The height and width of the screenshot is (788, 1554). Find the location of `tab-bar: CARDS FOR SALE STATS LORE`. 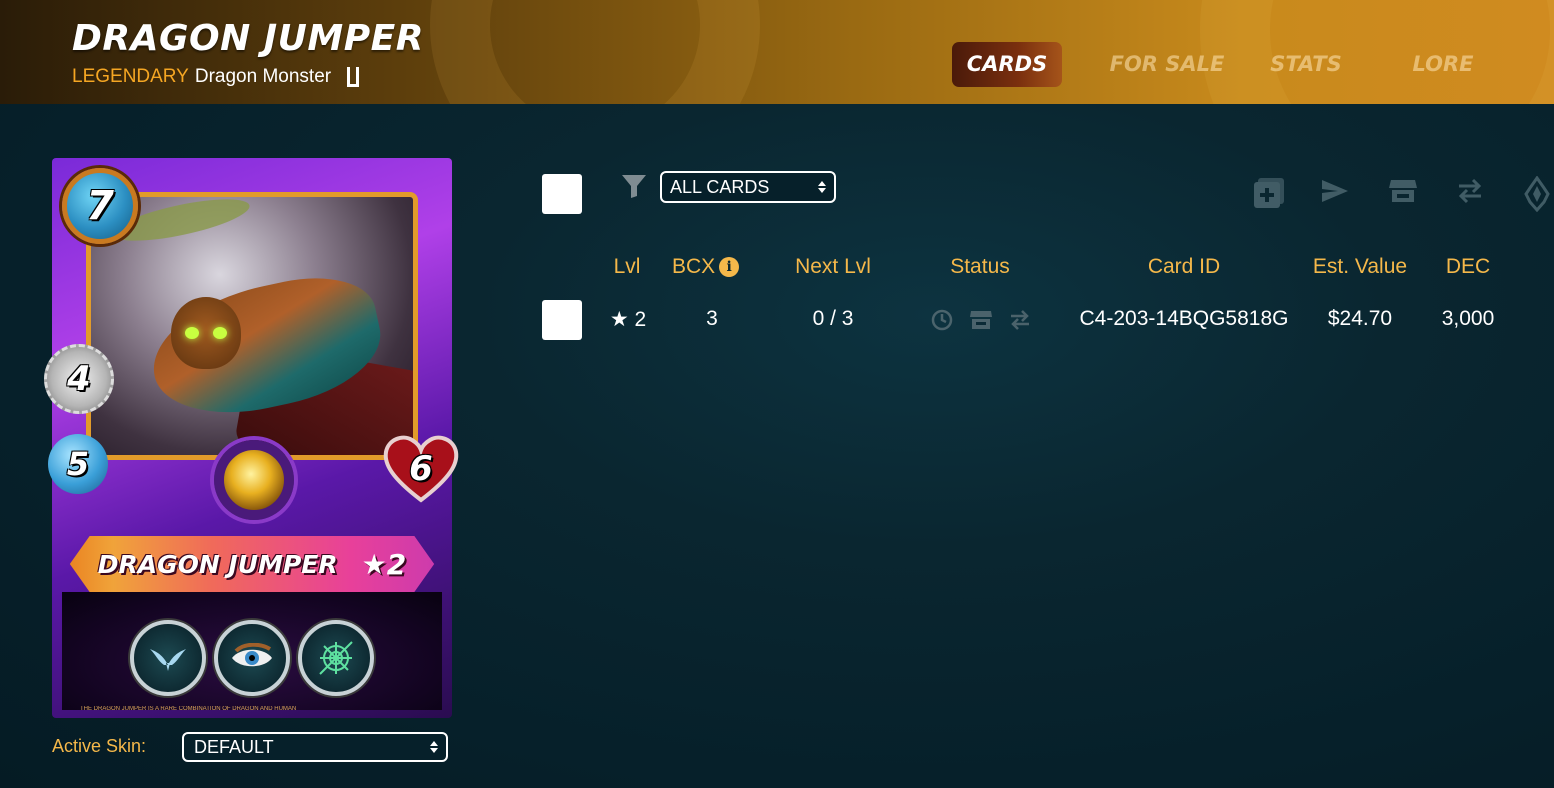

tab-bar: CARDS FOR SALE STATS LORE is located at coordinates (1220, 64).